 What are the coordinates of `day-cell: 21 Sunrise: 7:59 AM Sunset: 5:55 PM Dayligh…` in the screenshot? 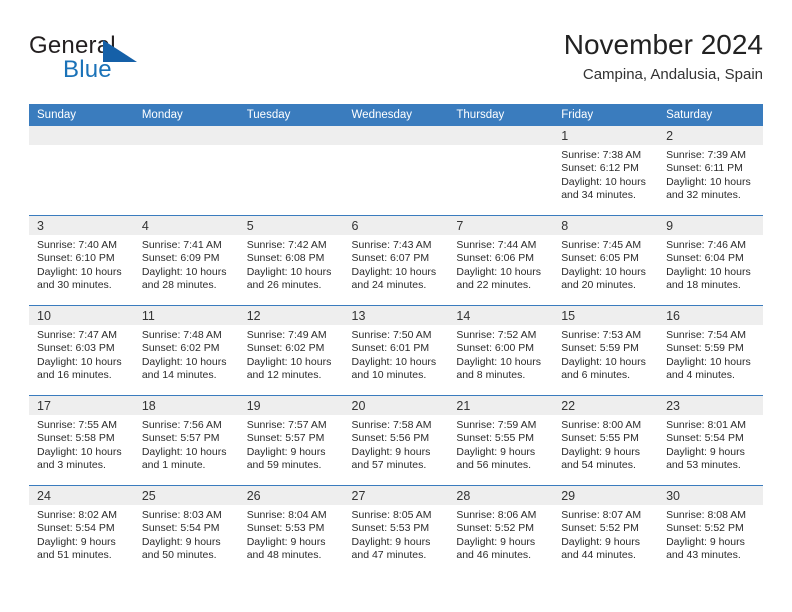 It's located at (501, 440).